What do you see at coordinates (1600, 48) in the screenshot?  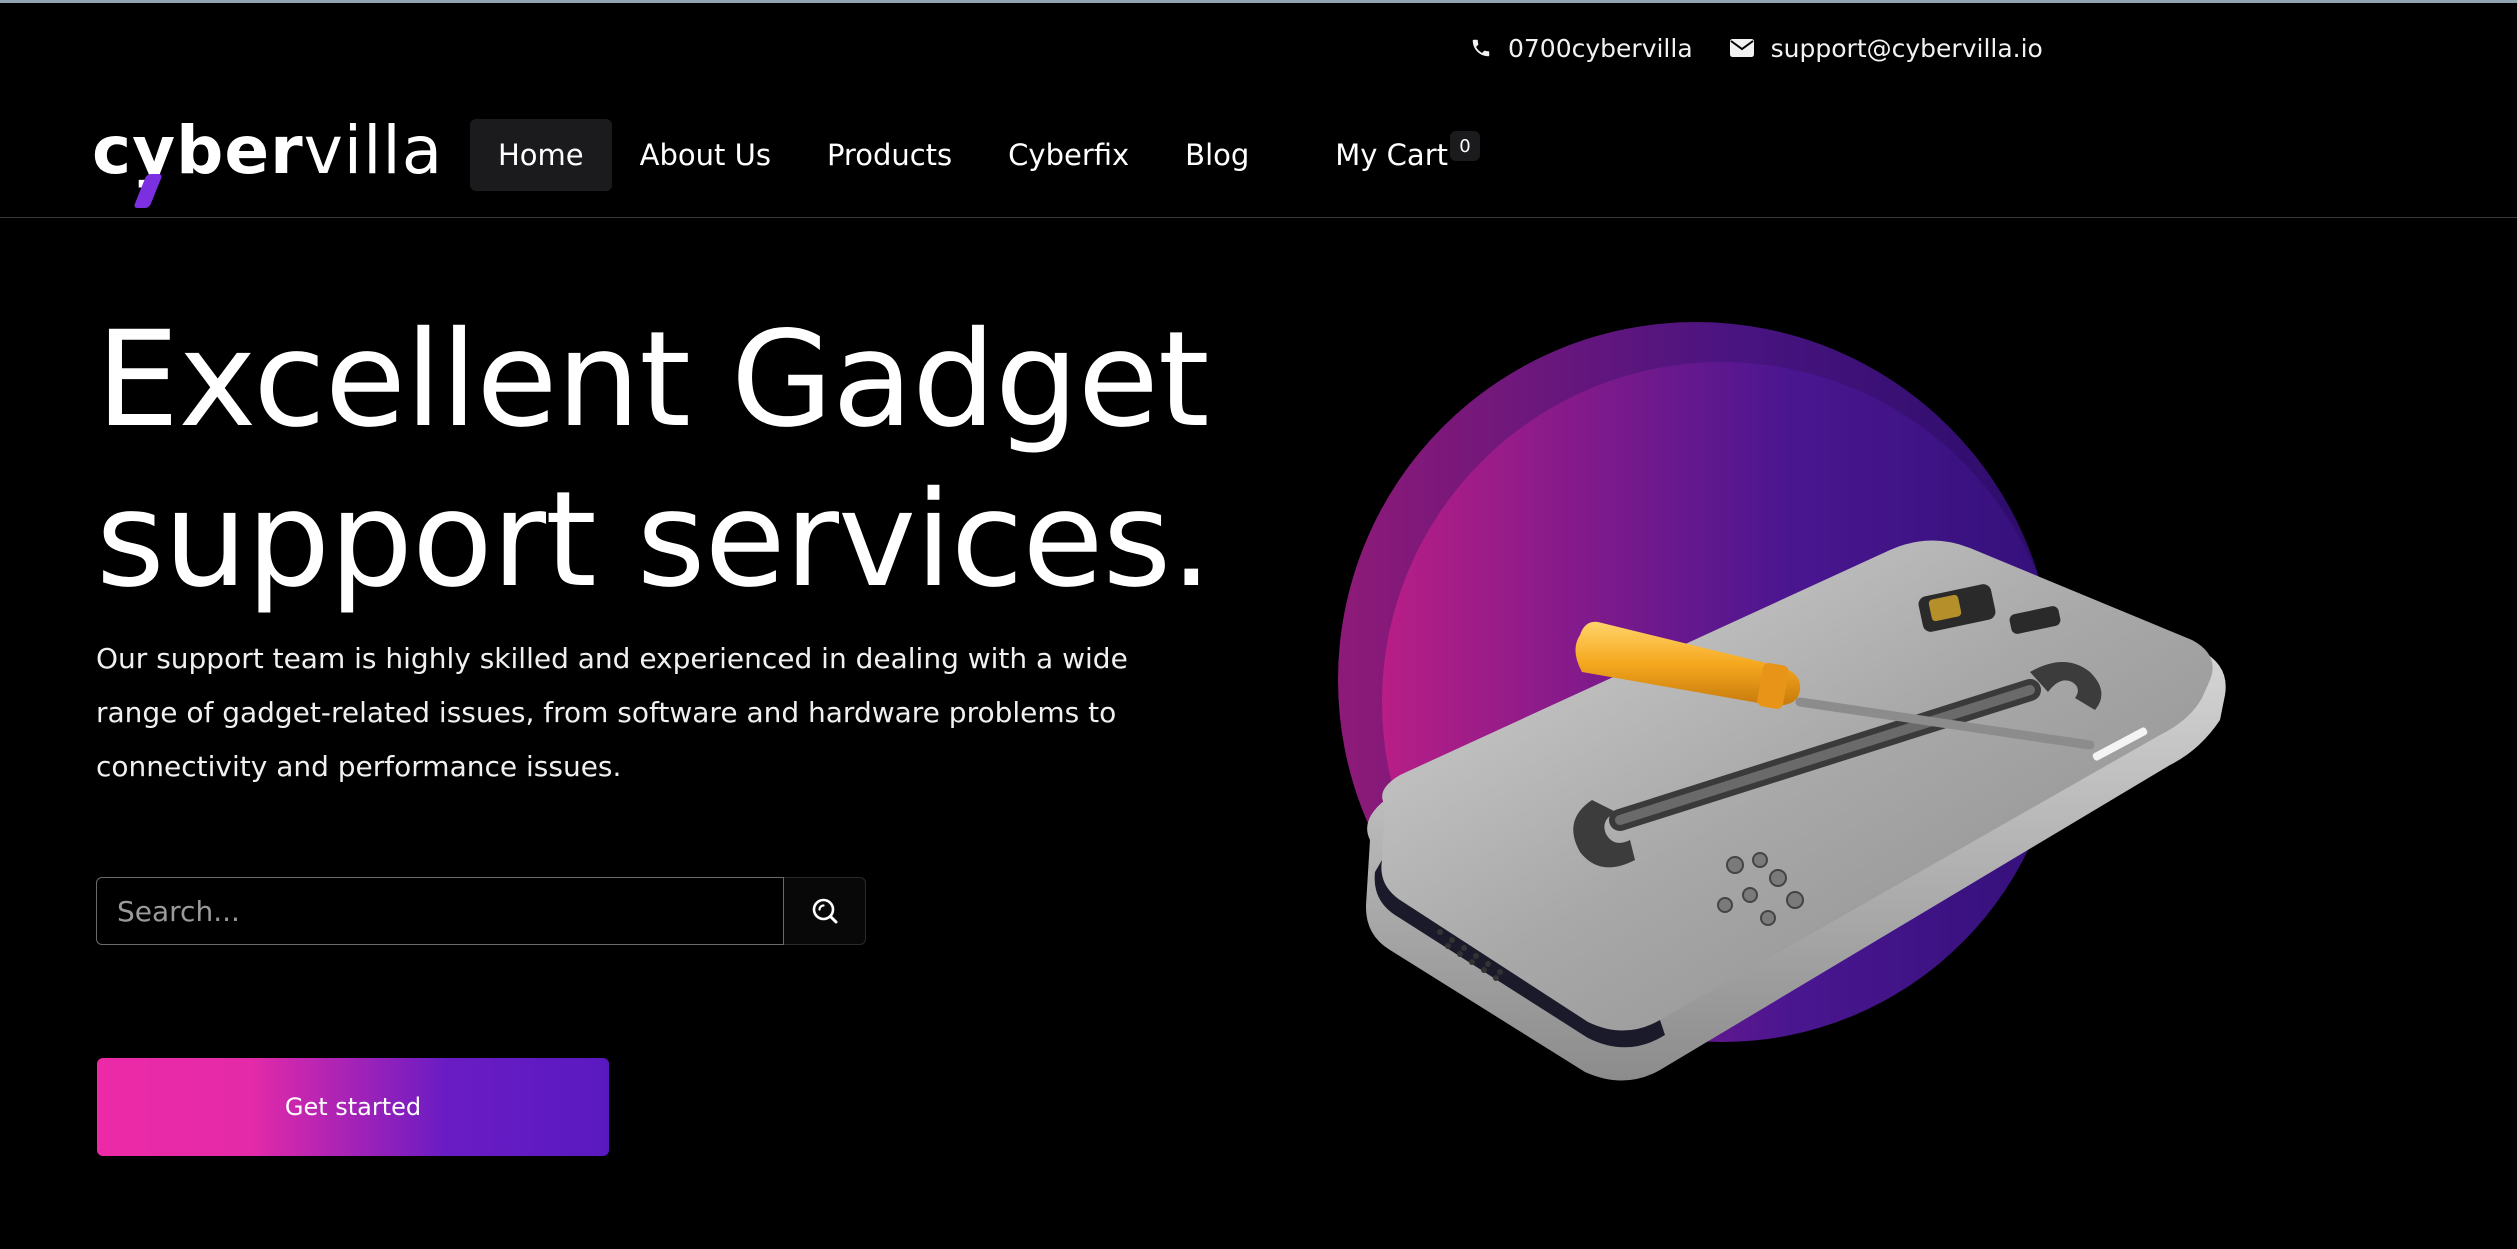 I see `phone-number: 0700cybervilla` at bounding box center [1600, 48].